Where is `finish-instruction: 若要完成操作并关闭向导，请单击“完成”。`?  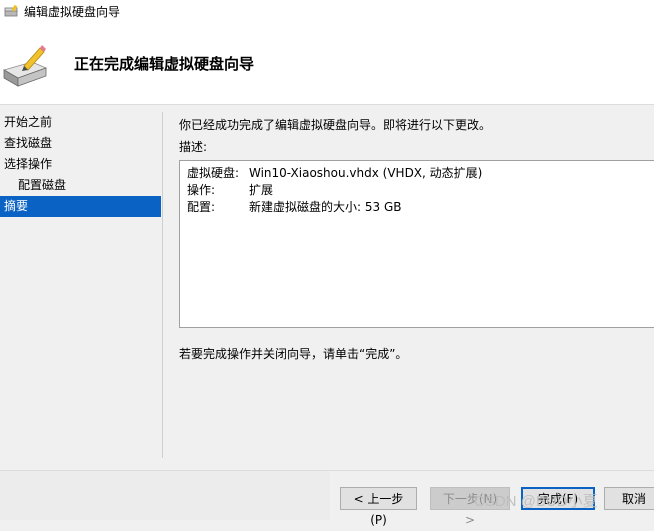 finish-instruction: 若要完成操作并关闭向导，请单击“完成”。 is located at coordinates (293, 354).